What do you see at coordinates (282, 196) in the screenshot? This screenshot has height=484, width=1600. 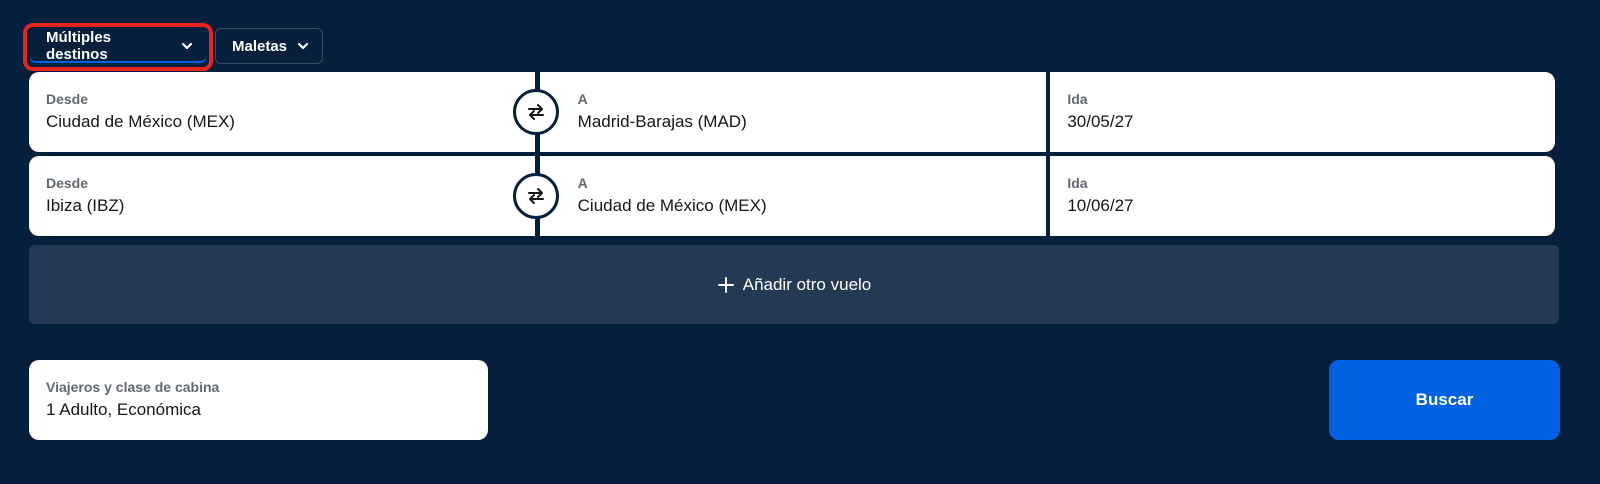 I see `origin-field: Desde Ibiza (IBZ)` at bounding box center [282, 196].